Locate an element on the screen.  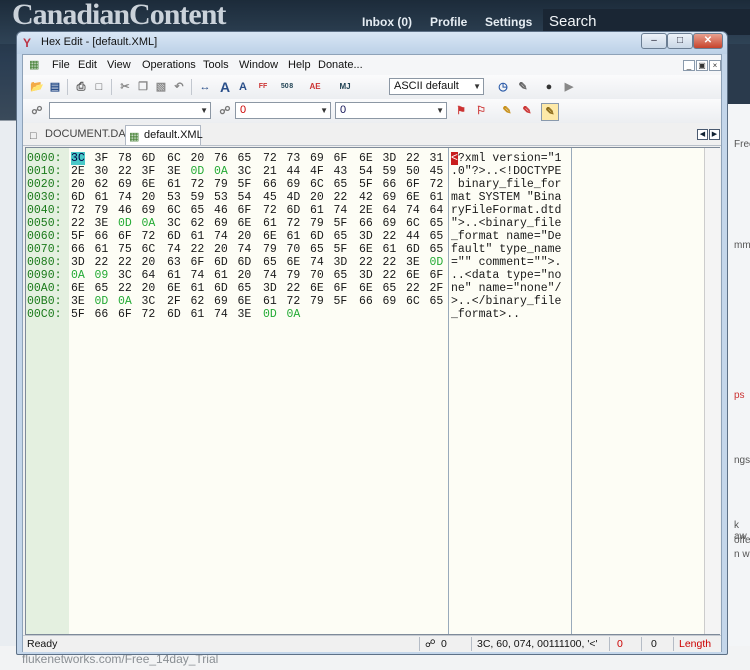
hex-byte: 62 is located at coordinates (102, 184).